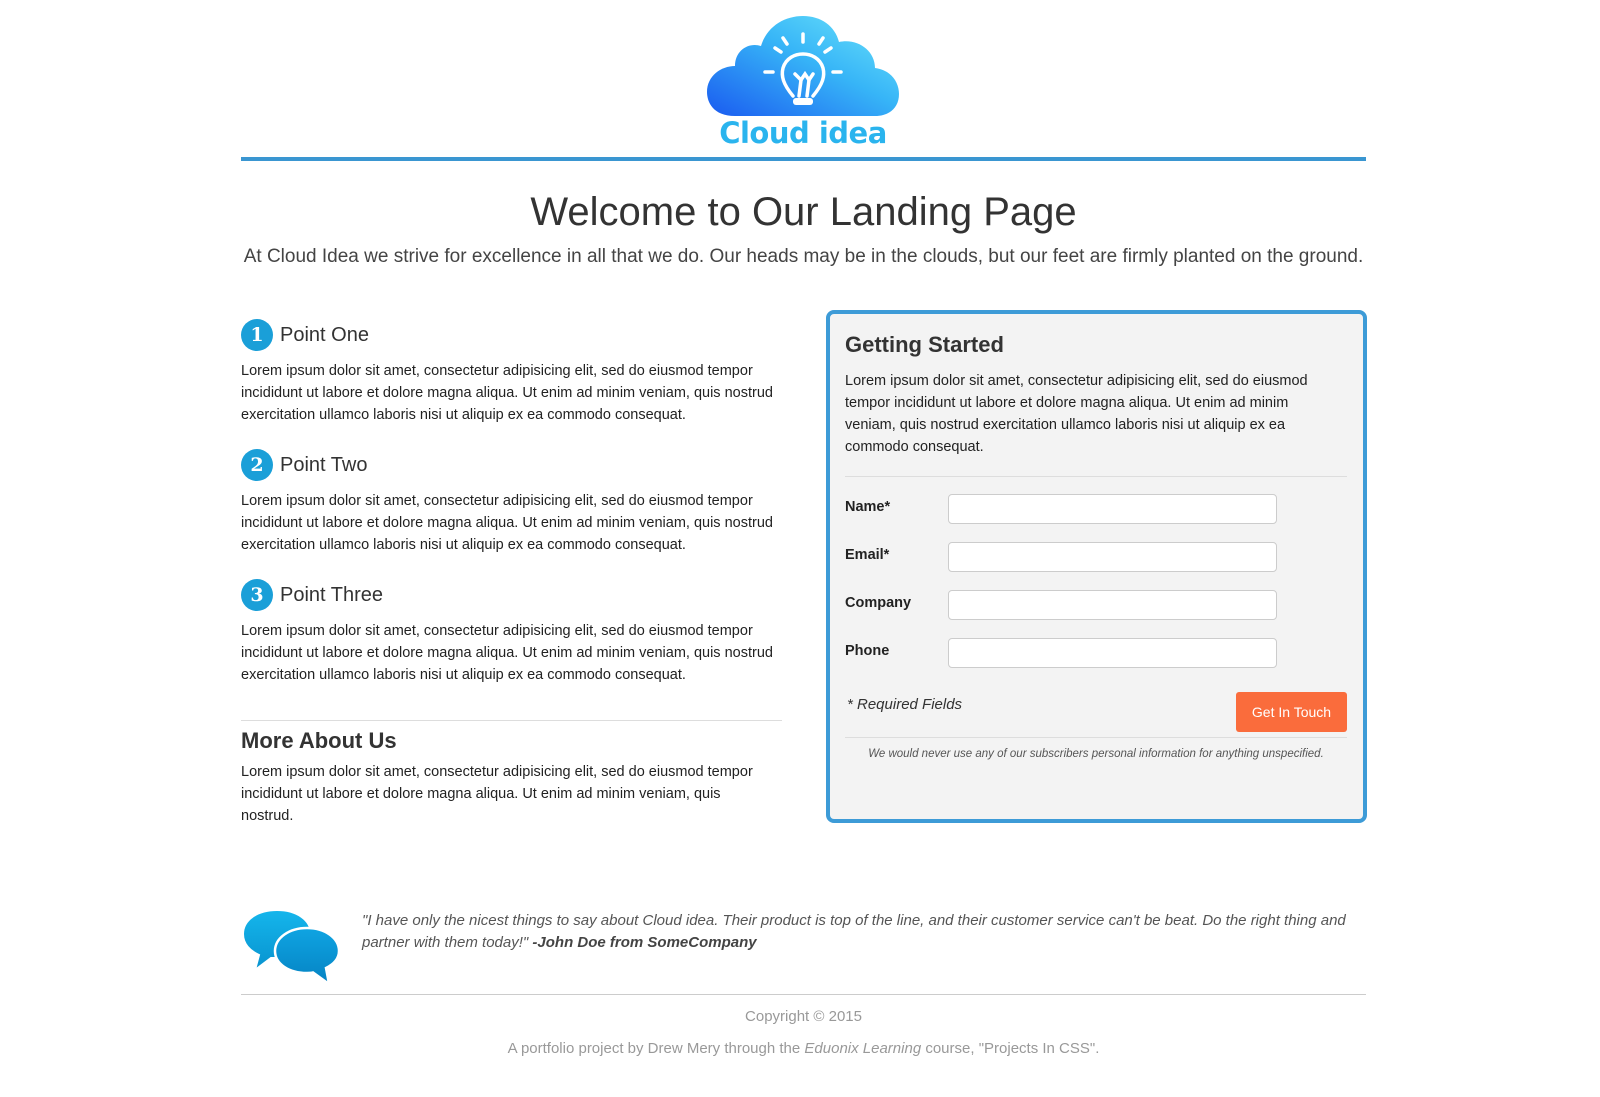 This screenshot has width=1600, height=1097. I want to click on name-label: Name*, so click(868, 507).